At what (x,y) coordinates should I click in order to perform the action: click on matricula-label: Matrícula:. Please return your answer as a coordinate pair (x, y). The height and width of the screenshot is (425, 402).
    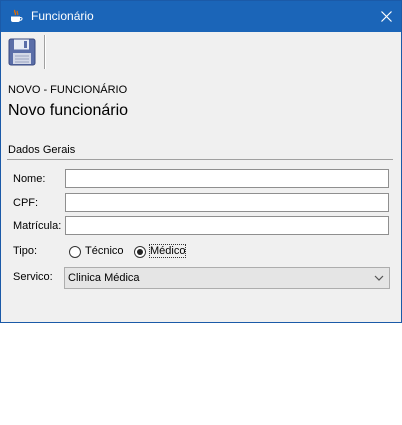
    Looking at the image, I should click on (37, 226).